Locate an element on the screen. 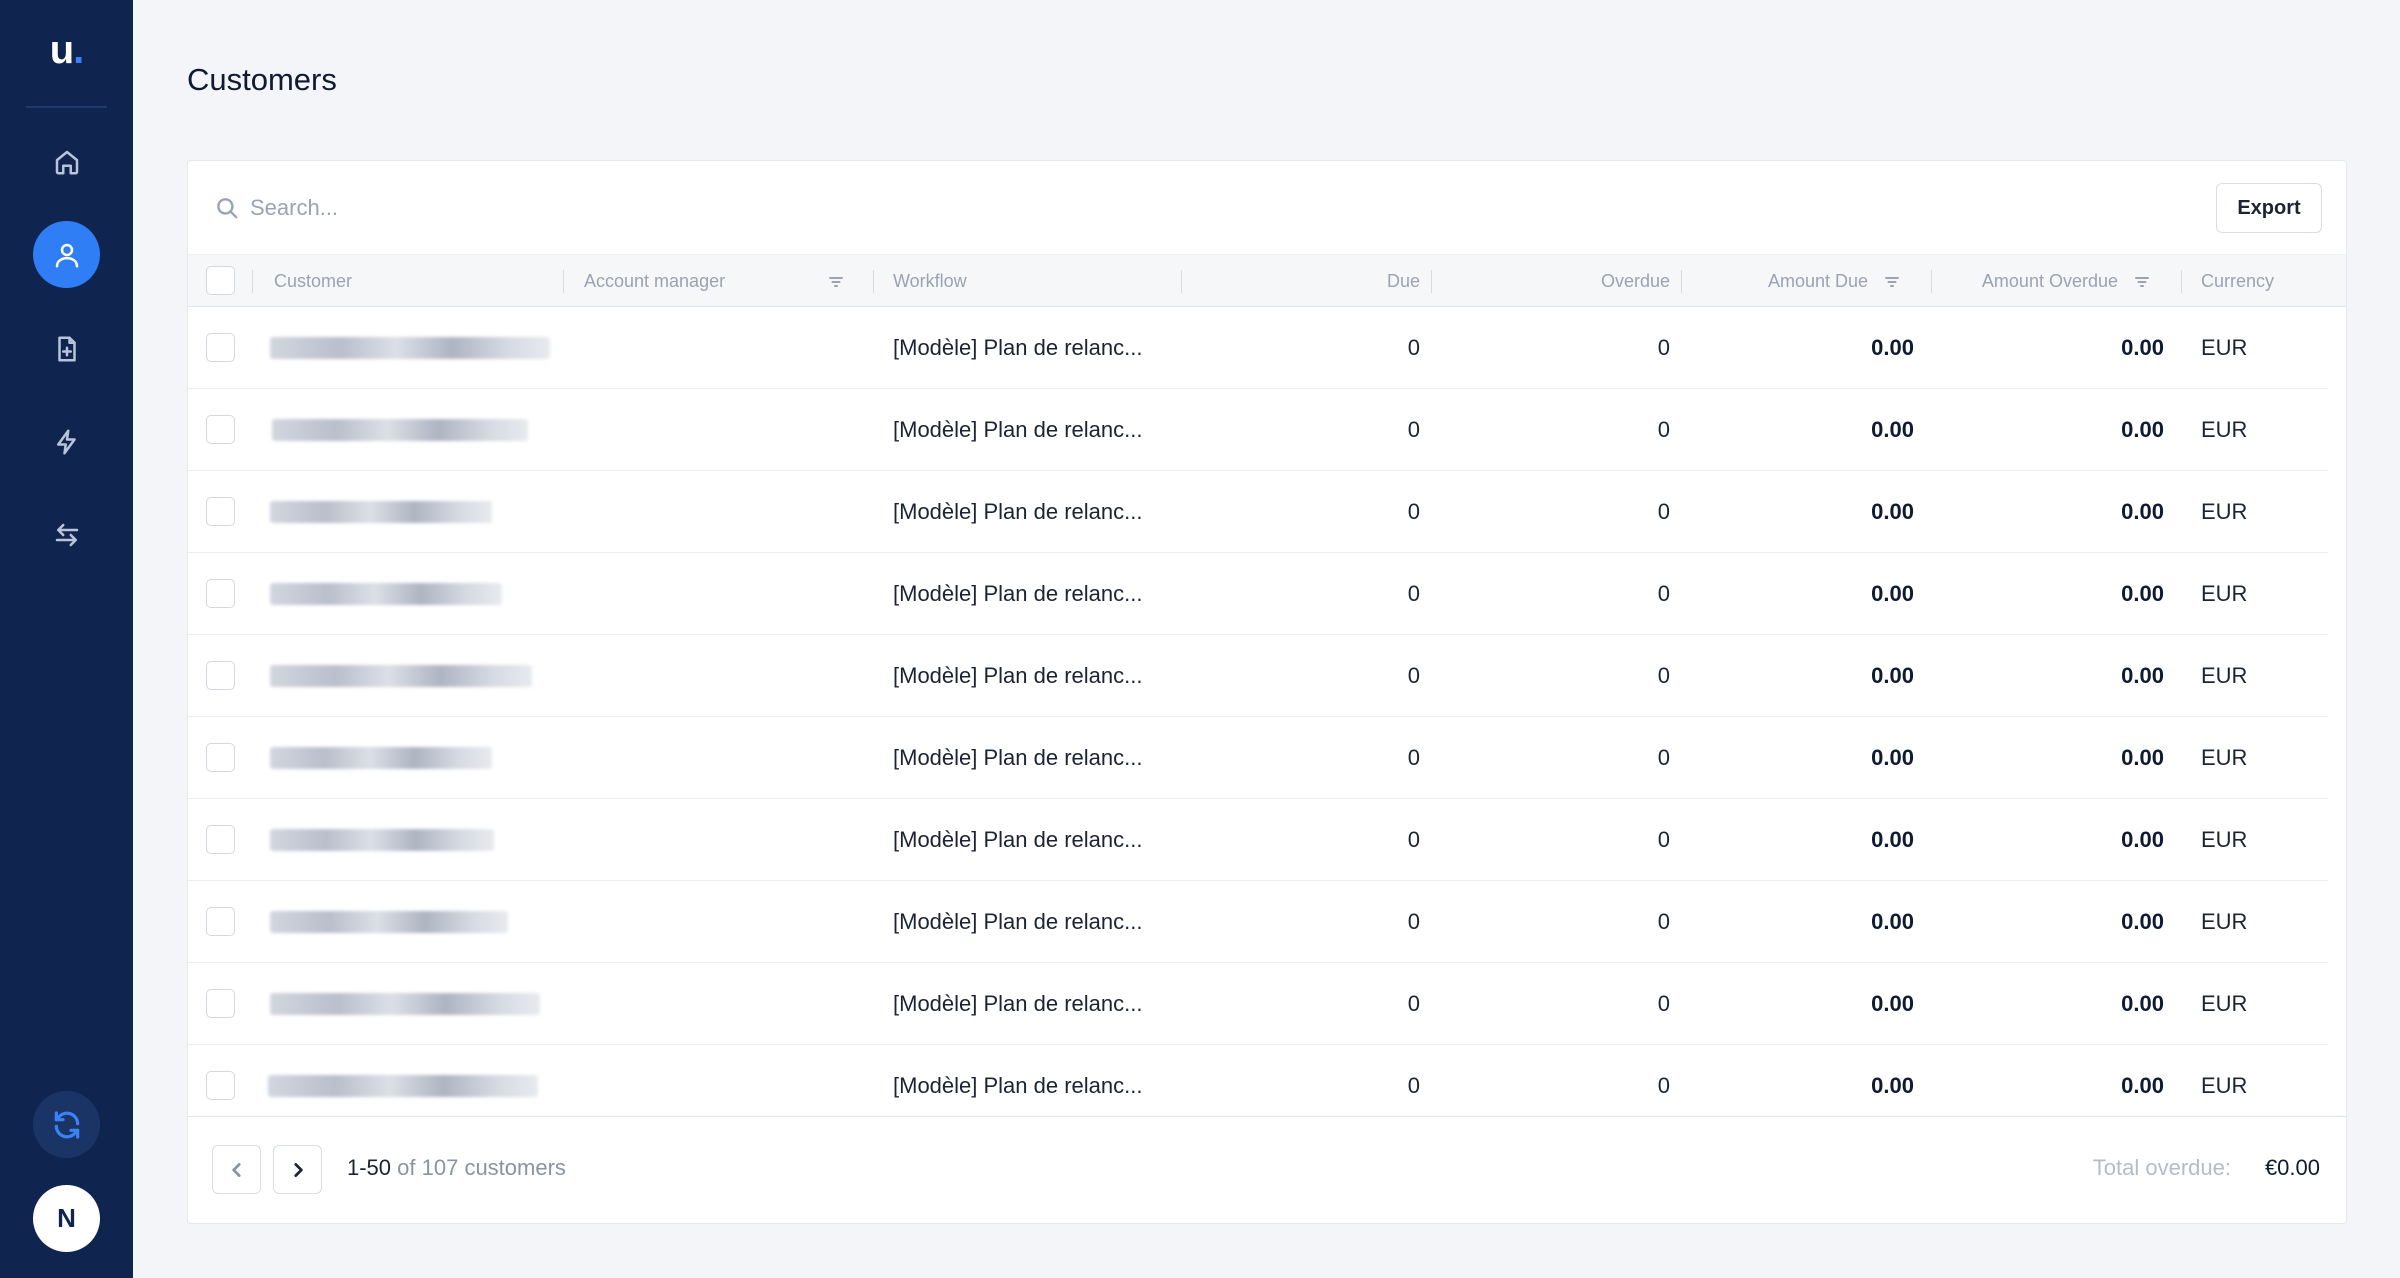  pagination-summary: 1-50 of 107 customers is located at coordinates (456, 1168).